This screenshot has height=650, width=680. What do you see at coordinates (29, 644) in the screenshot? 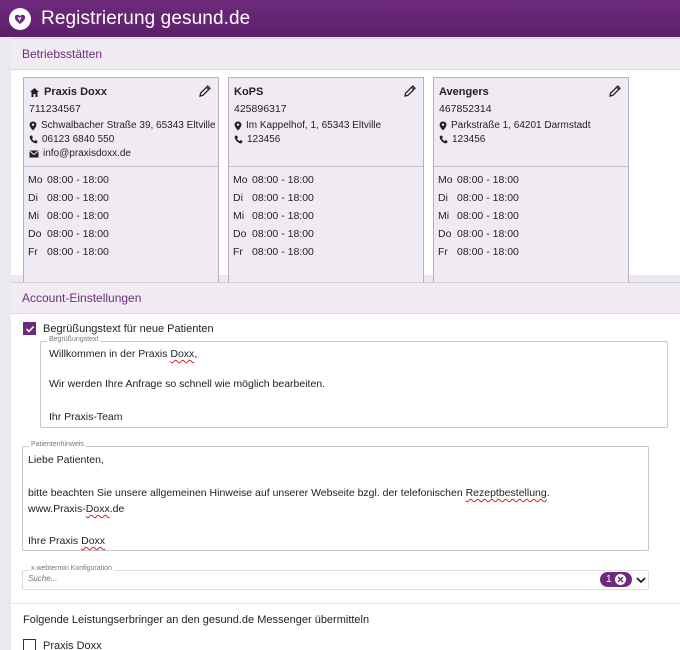
I see `messenger-item-checkbox` at bounding box center [29, 644].